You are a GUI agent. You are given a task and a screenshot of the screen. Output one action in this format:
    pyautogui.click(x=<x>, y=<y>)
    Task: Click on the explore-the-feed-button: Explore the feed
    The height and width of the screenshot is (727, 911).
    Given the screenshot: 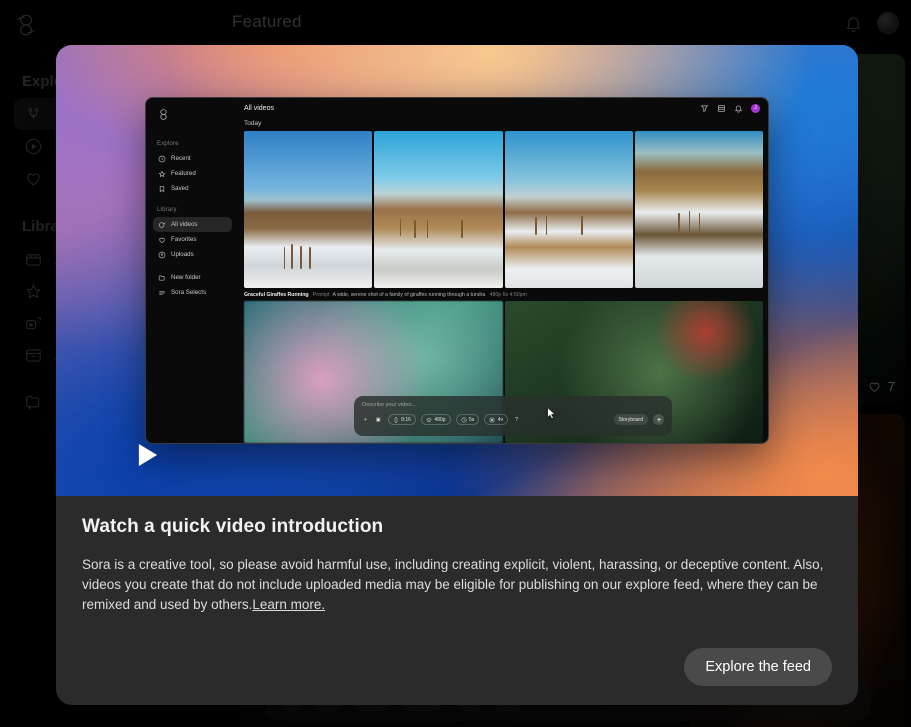 What is the action you would take?
    pyautogui.click(x=758, y=667)
    